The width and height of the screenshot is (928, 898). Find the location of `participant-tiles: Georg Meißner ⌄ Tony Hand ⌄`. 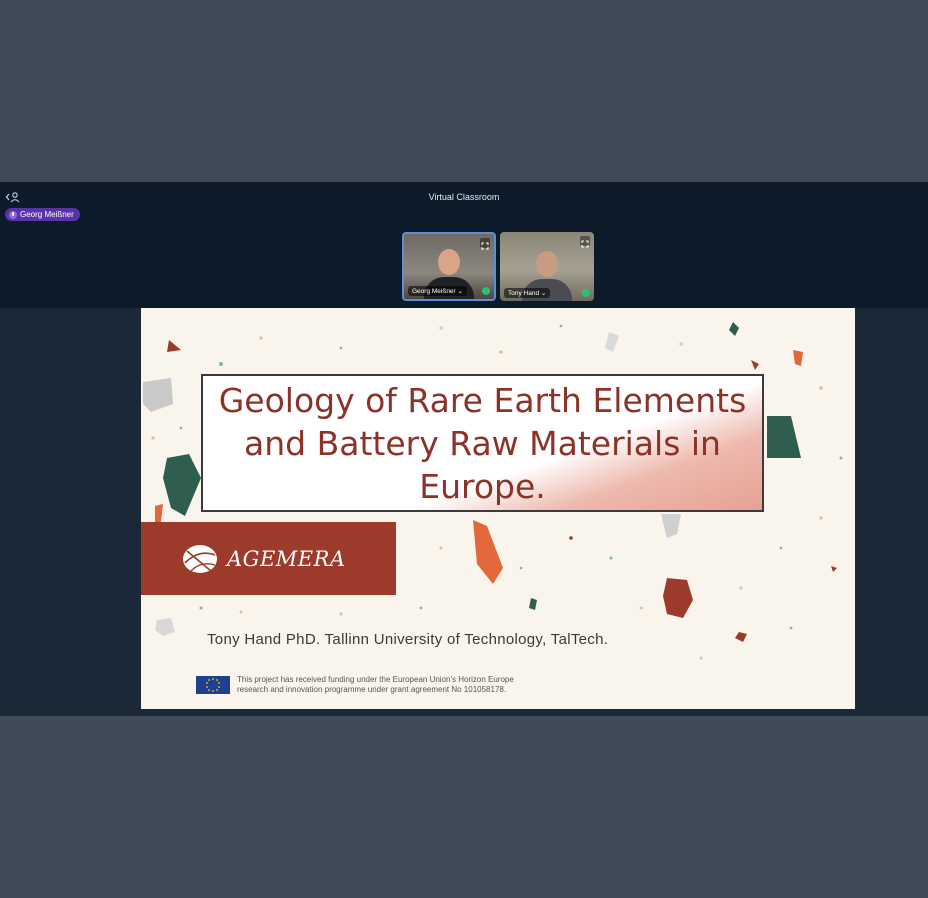

participant-tiles: Georg Meißner ⌄ Tony Hand ⌄ is located at coordinates (498, 266).